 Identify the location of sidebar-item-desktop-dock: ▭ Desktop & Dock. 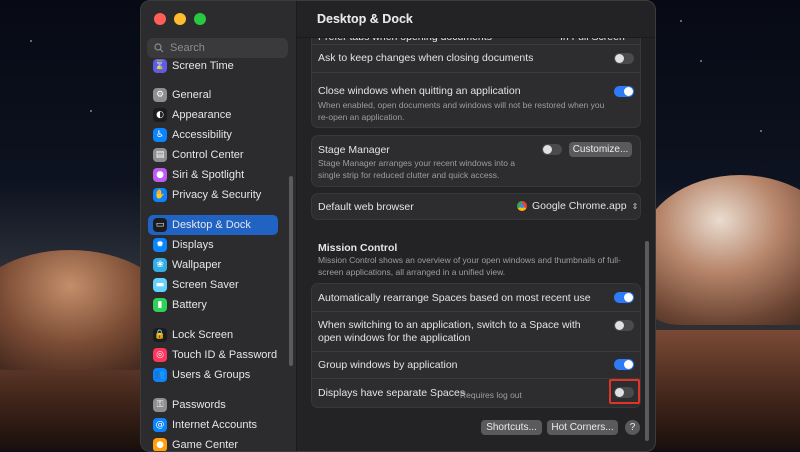
(213, 225).